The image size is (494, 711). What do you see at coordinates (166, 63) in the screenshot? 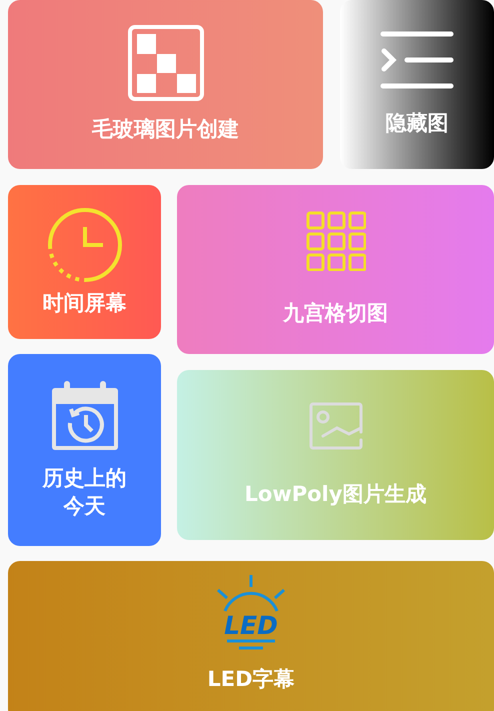
I see `mosaic-icon` at bounding box center [166, 63].